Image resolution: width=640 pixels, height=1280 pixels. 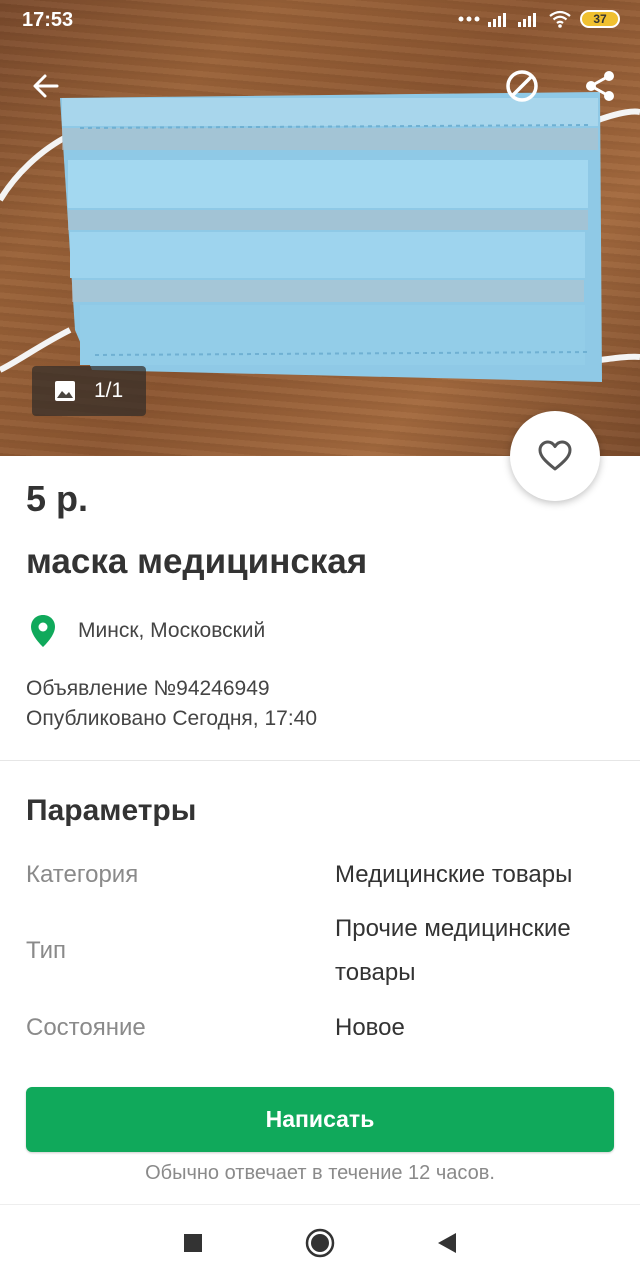 I want to click on back-button, so click(x=46, y=86).